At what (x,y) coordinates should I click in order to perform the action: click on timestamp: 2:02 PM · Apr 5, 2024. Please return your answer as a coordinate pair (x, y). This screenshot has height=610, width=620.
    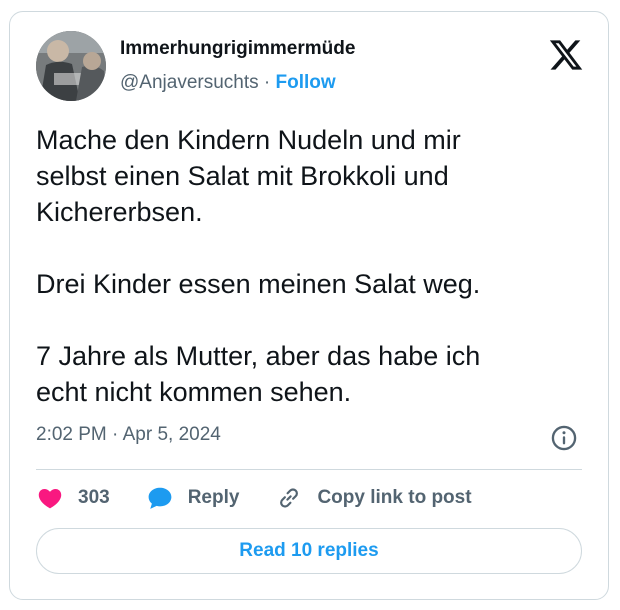
    Looking at the image, I should click on (128, 435).